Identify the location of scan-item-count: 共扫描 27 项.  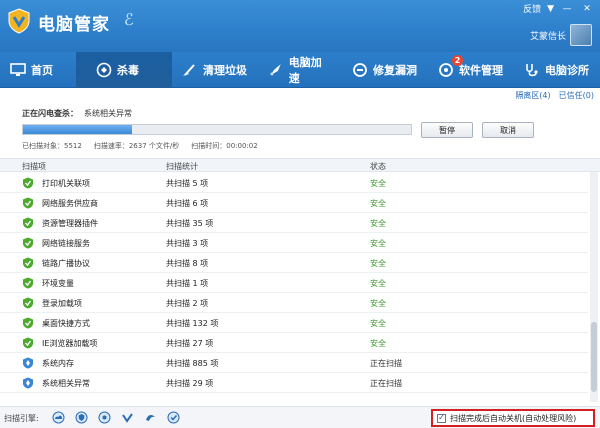
(190, 343).